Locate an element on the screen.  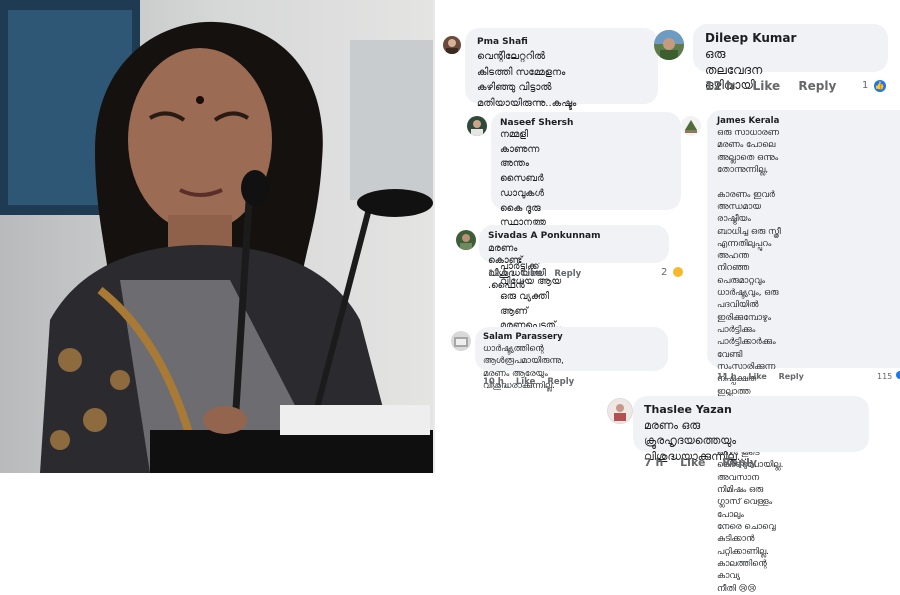
reaction-count: 2 is located at coordinates (664, 272).